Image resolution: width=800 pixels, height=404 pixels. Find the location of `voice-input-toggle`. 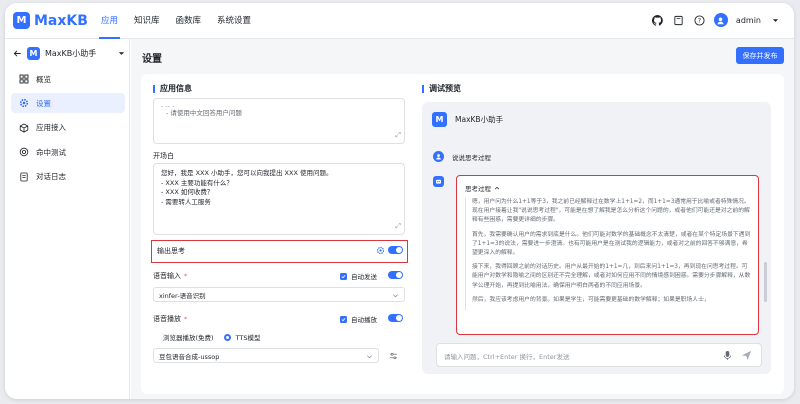

voice-input-toggle is located at coordinates (395, 275).